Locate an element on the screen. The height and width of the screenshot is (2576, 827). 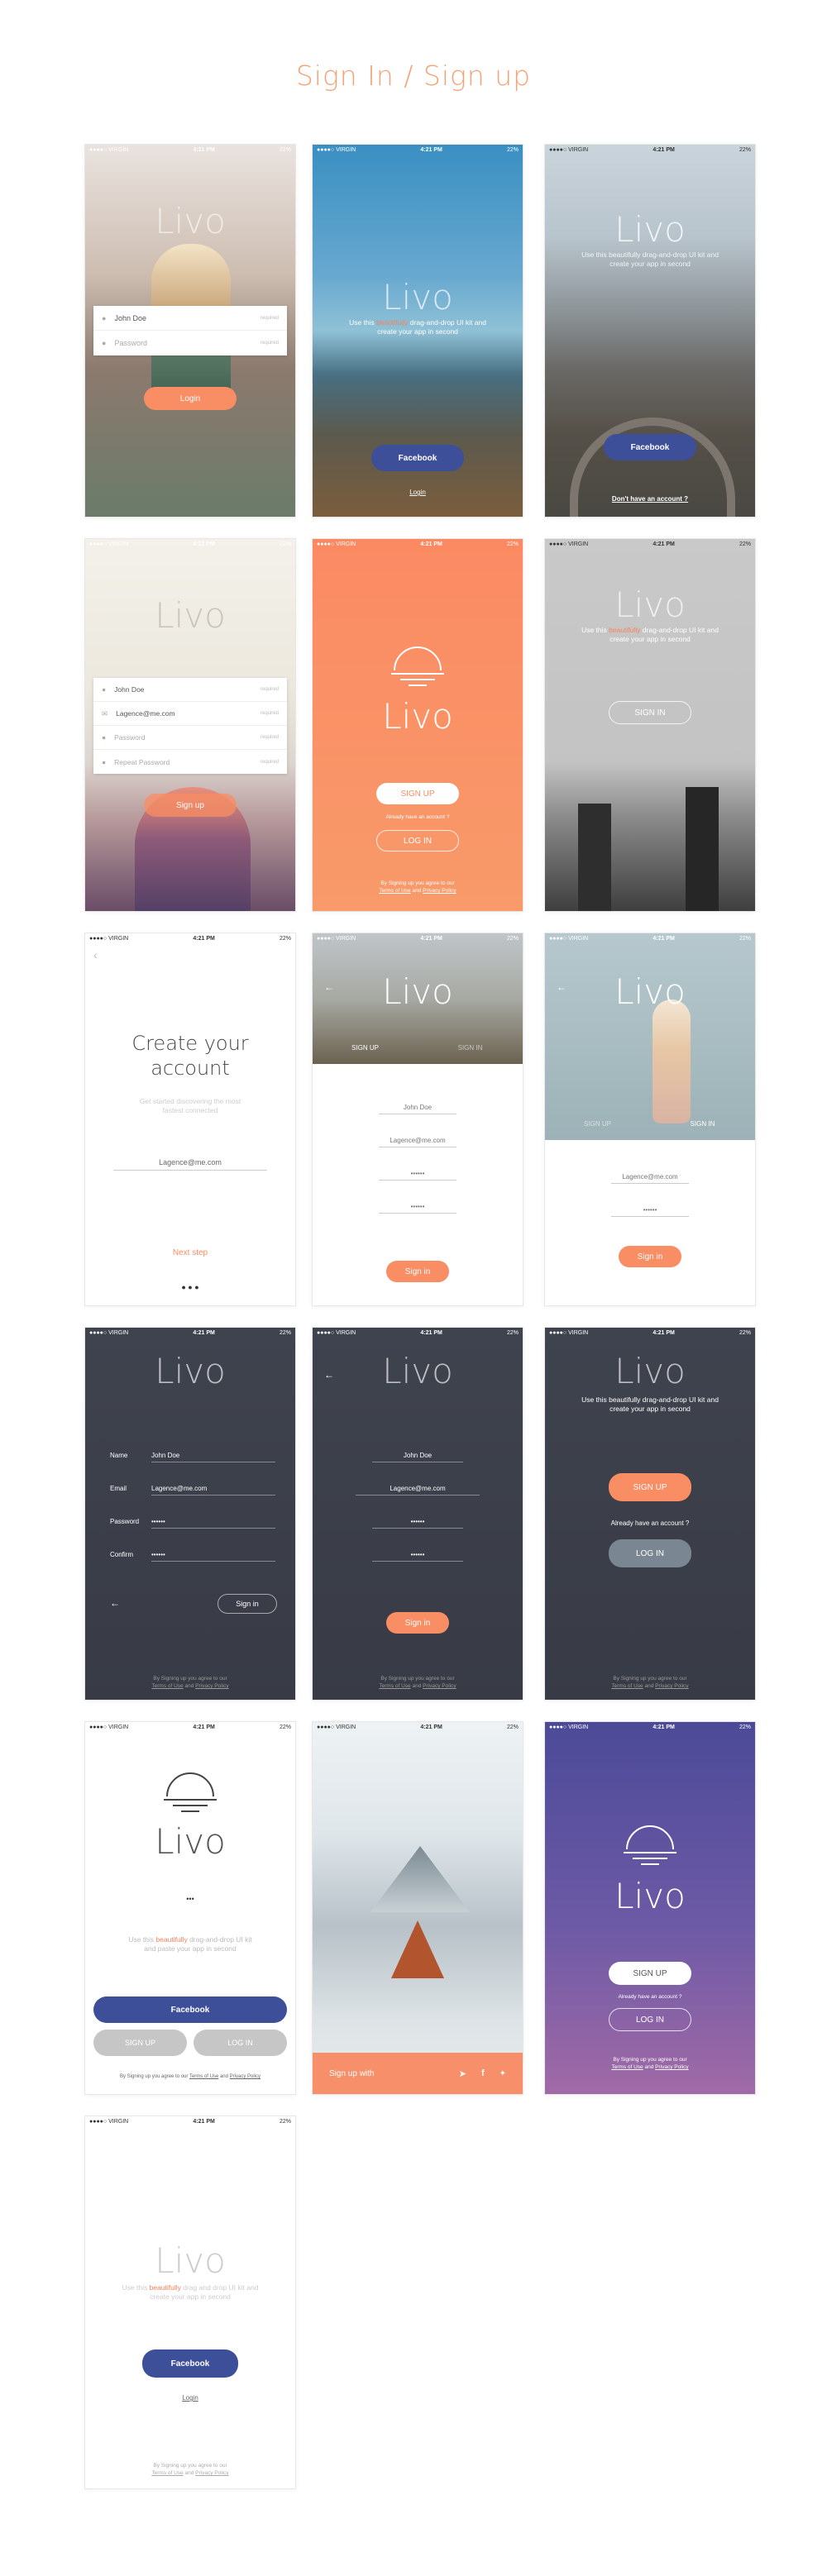
facebook-icon: f is located at coordinates (483, 2073).